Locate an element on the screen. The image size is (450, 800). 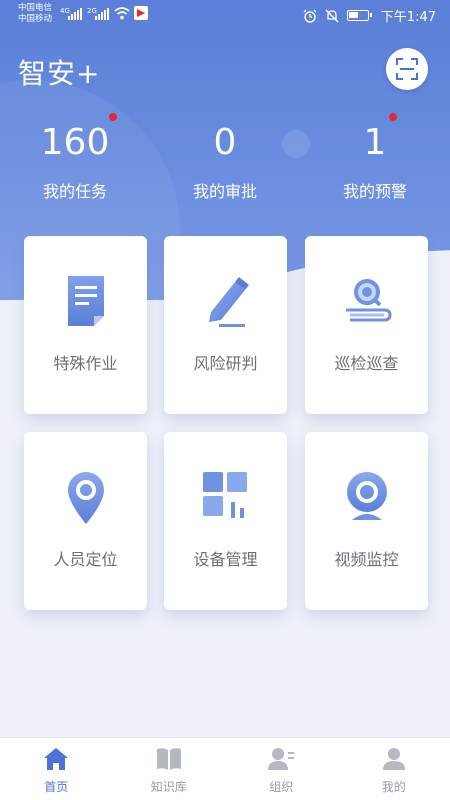
app-notification-icon is located at coordinates (141, 13).